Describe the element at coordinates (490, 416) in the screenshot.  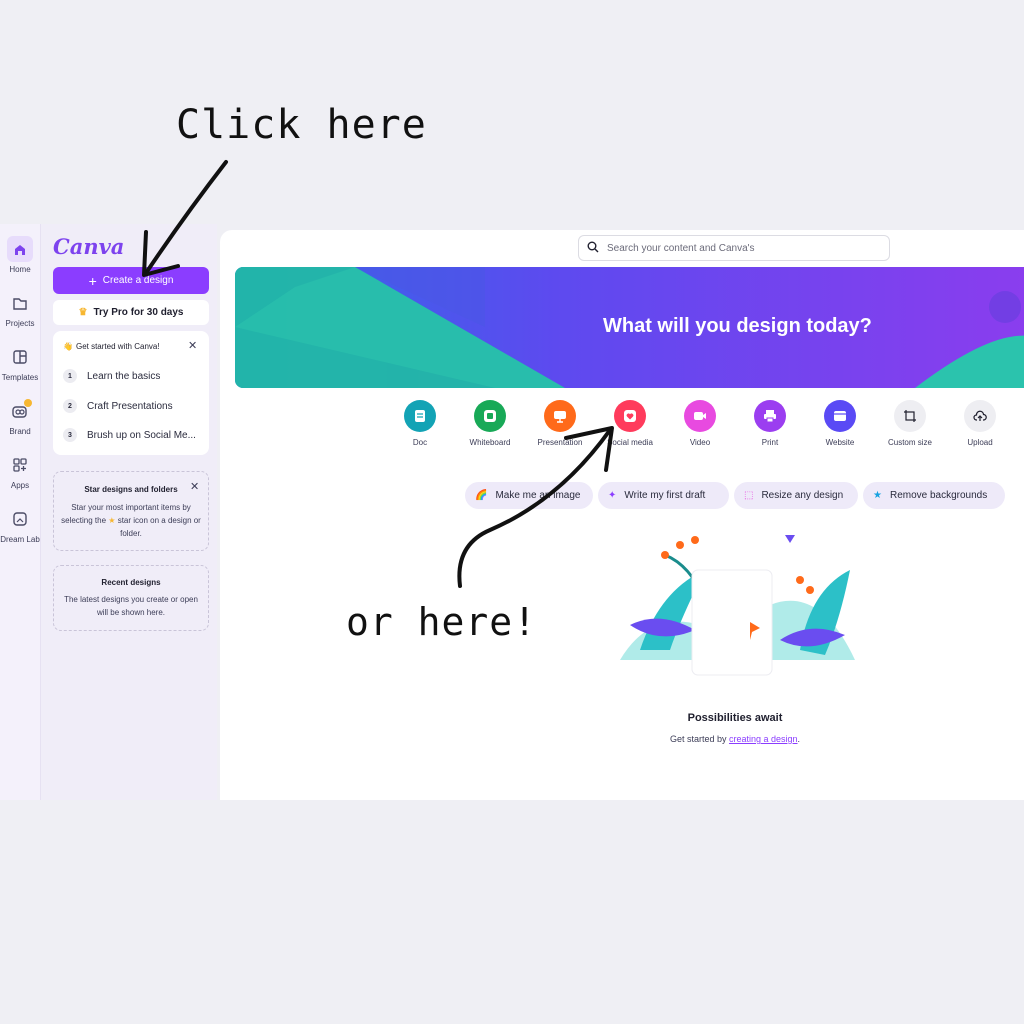
I see `whiteboard-icon` at that location.